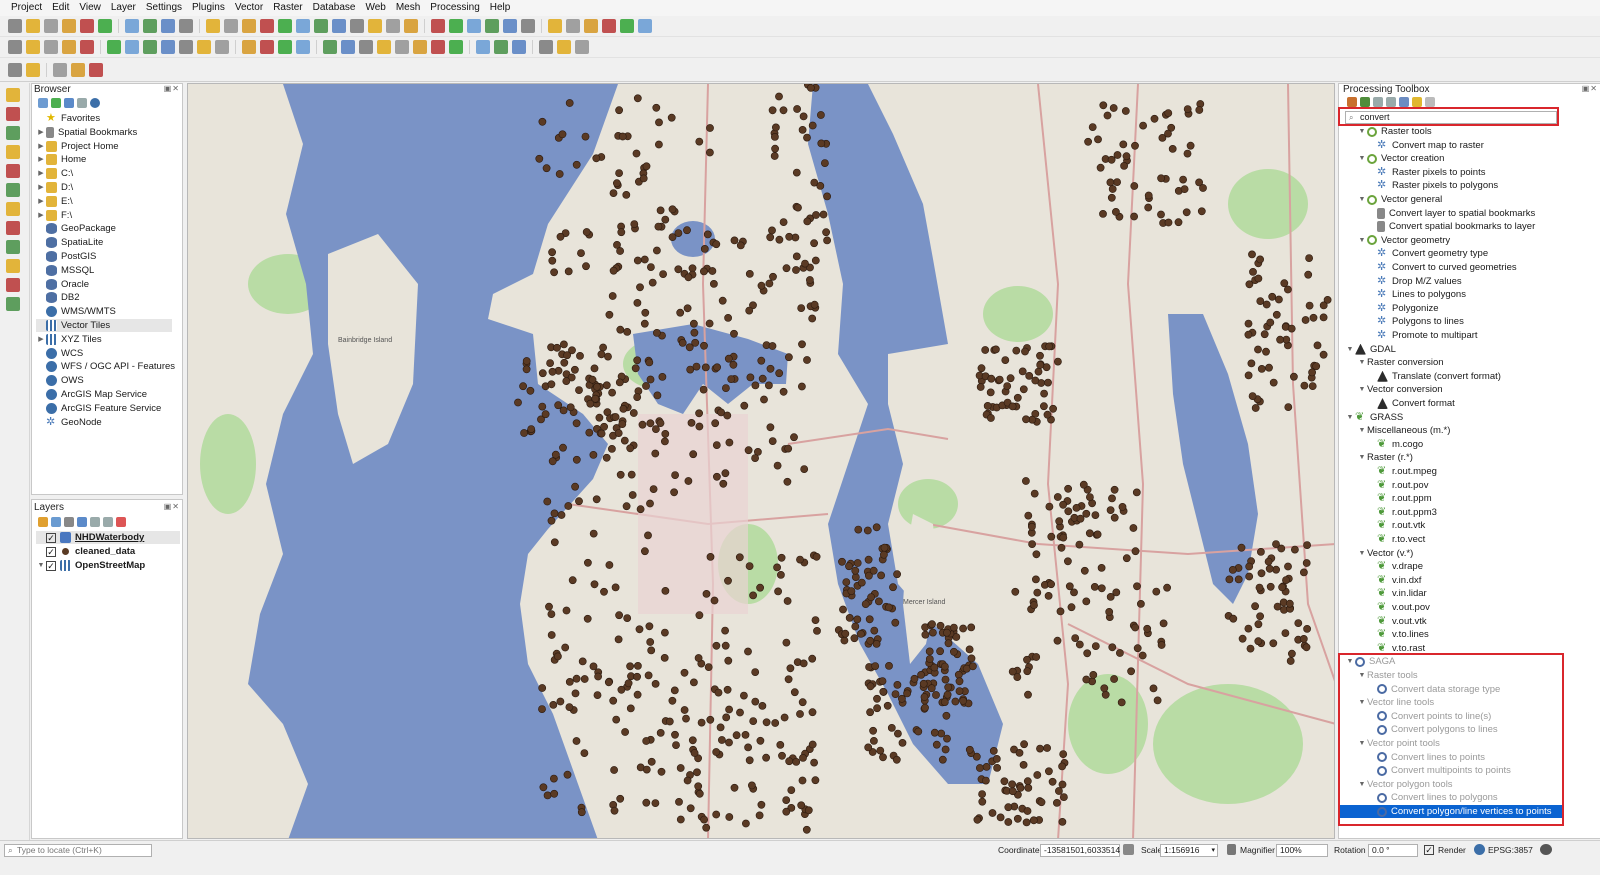 This screenshot has height=875, width=1600. I want to click on browser-item: ▶ D:\, so click(54, 187).